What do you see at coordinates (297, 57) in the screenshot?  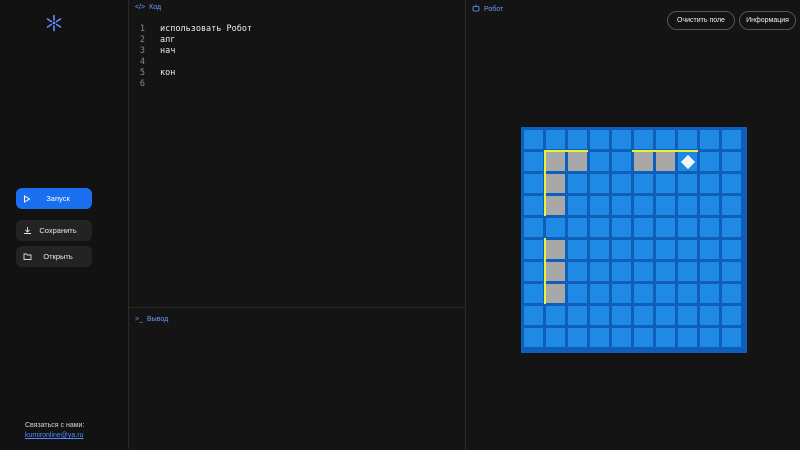 I see `code-editor: 1 использовать Робот 2 алг 3 нач 4 5 кон 6` at bounding box center [297, 57].